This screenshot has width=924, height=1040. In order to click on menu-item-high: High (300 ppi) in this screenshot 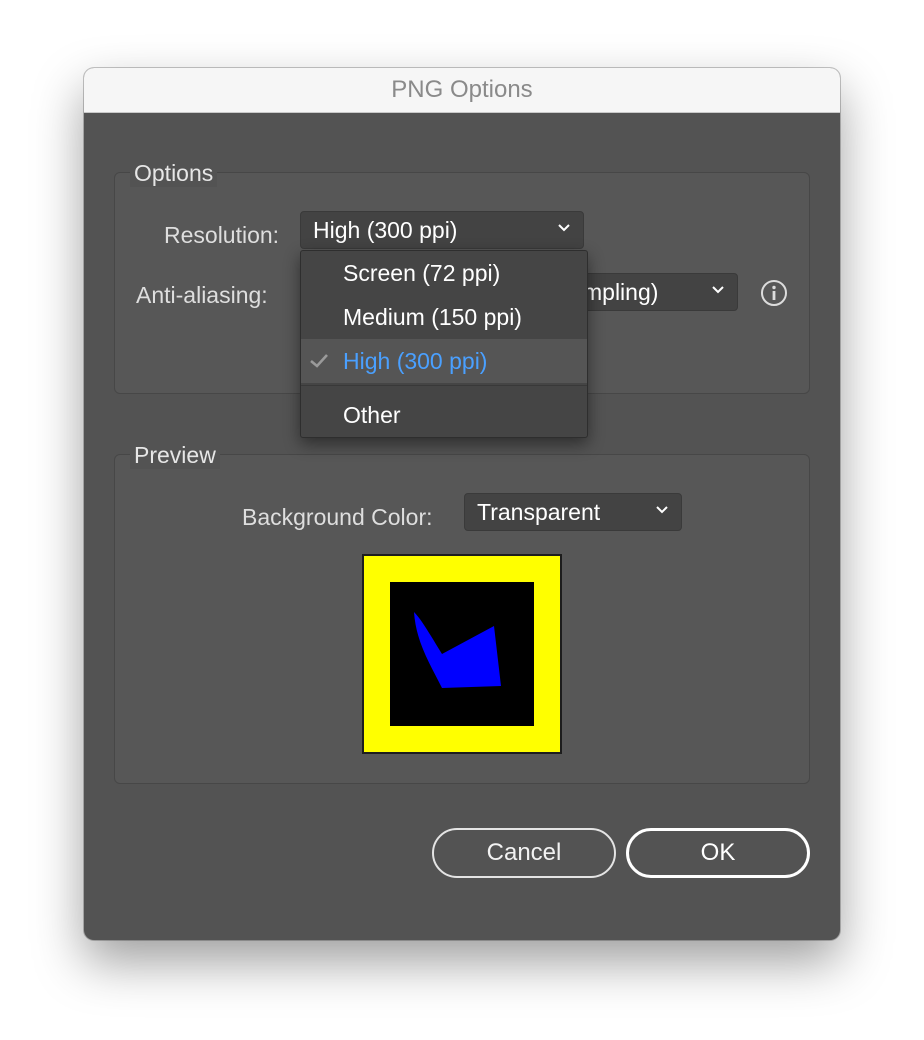, I will do `click(444, 361)`.